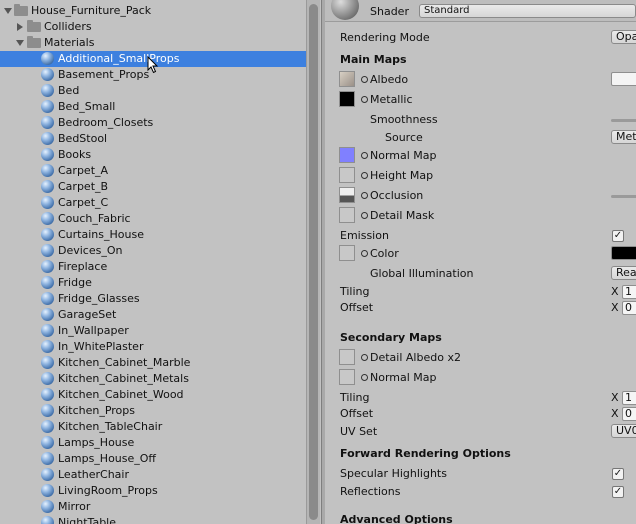 Image resolution: width=636 pixels, height=524 pixels. What do you see at coordinates (347, 195) in the screenshot?
I see `occlusion-texture-slot` at bounding box center [347, 195].